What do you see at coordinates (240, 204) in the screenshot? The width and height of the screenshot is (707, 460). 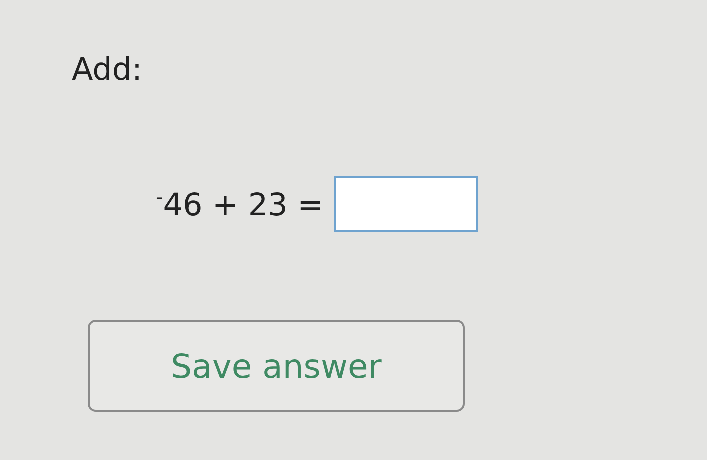 I see `equation: $^{-}$46 + 23 =` at bounding box center [240, 204].